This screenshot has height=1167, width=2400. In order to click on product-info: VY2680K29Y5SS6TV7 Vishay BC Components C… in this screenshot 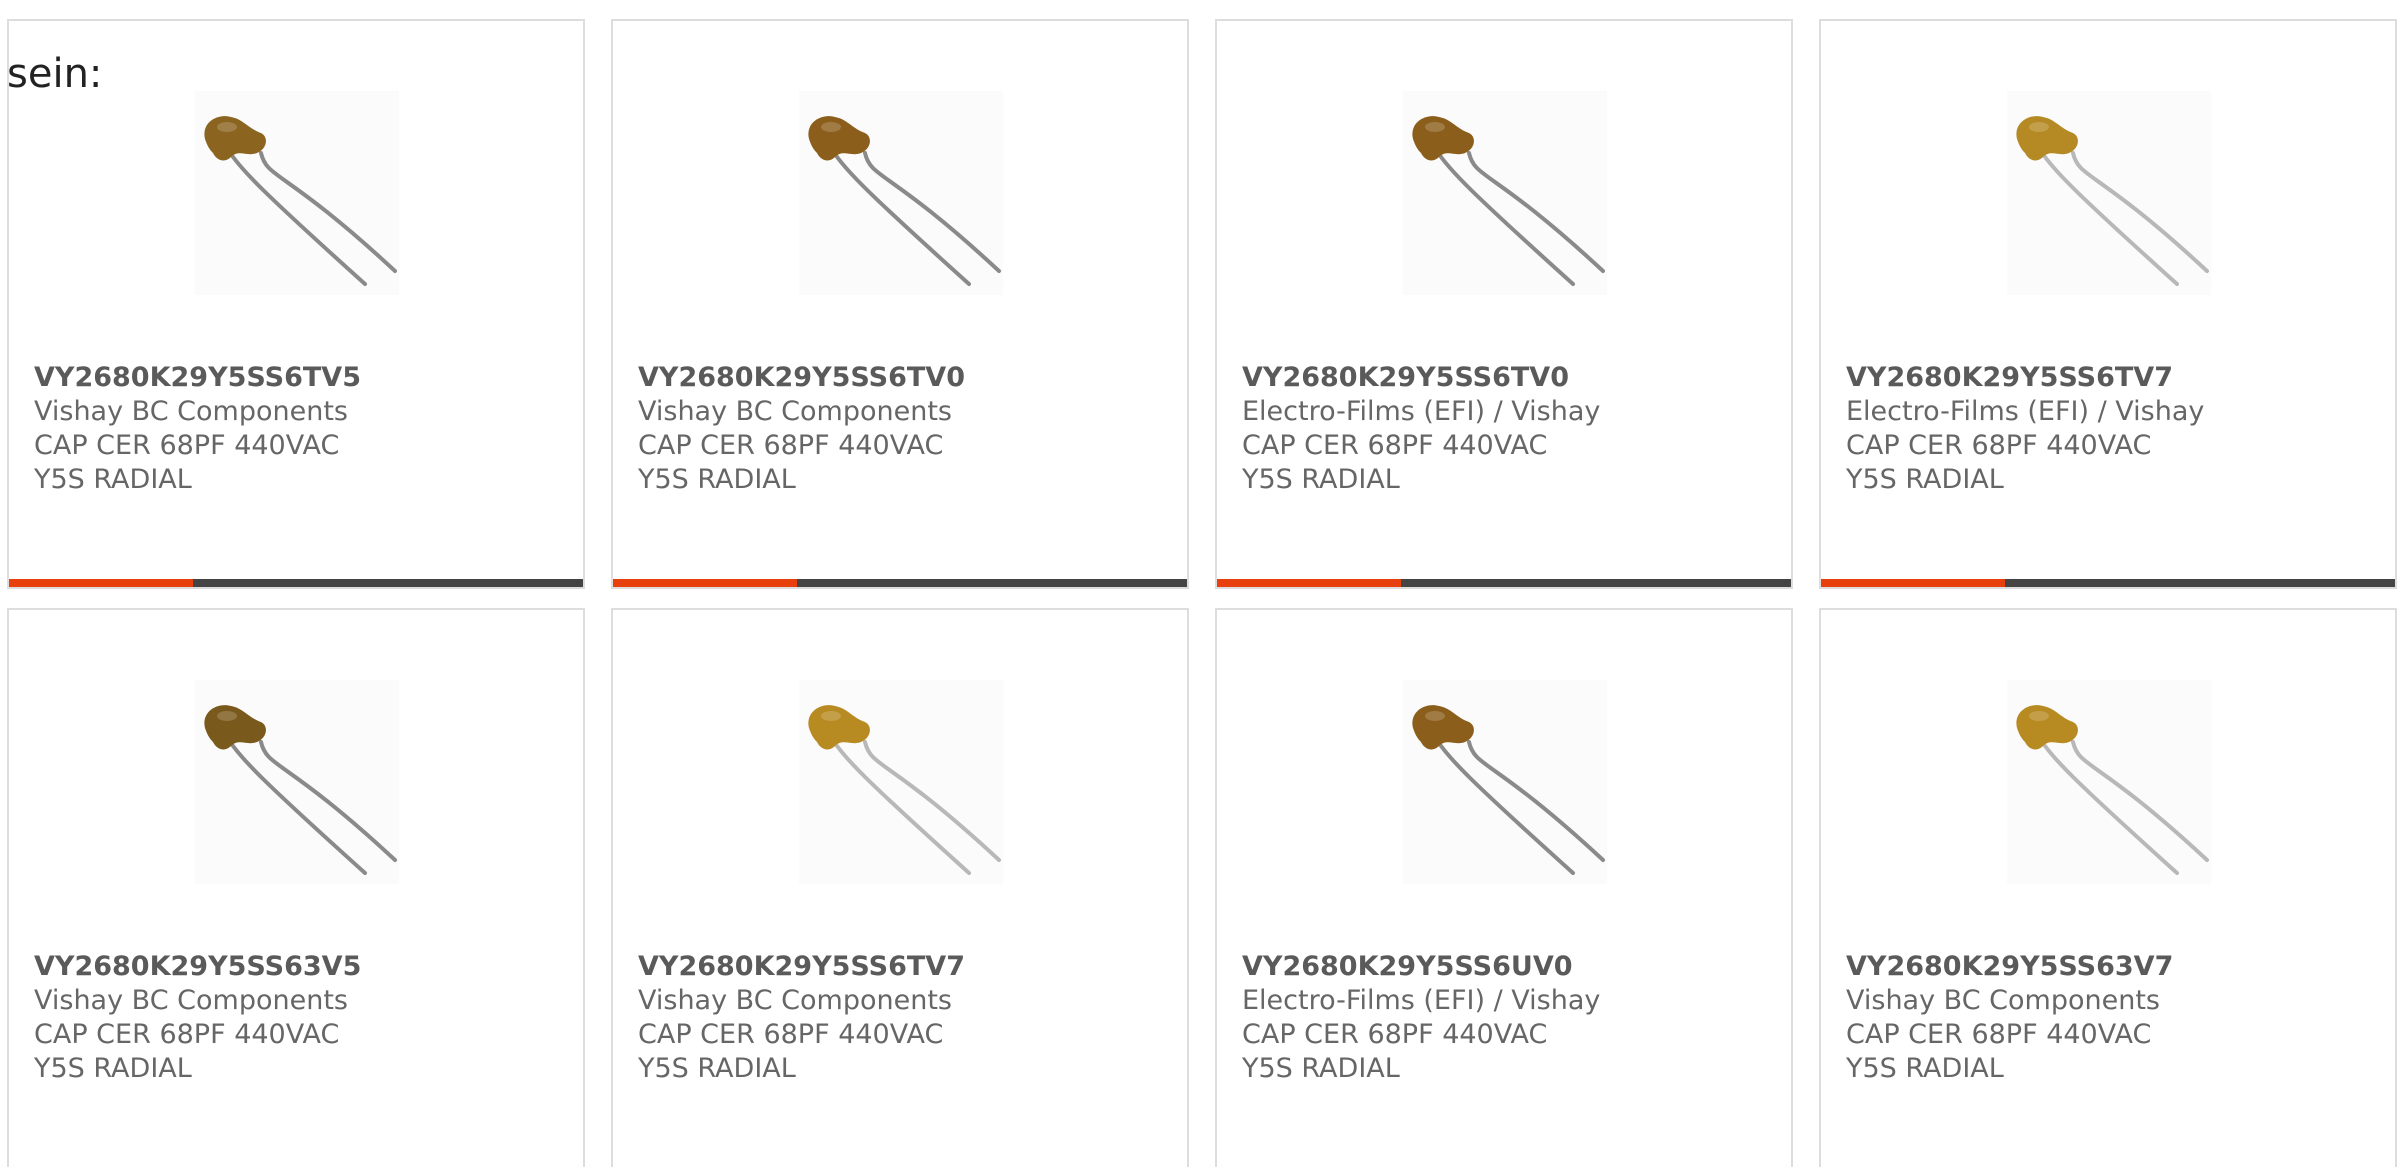, I will do `click(903, 1018)`.